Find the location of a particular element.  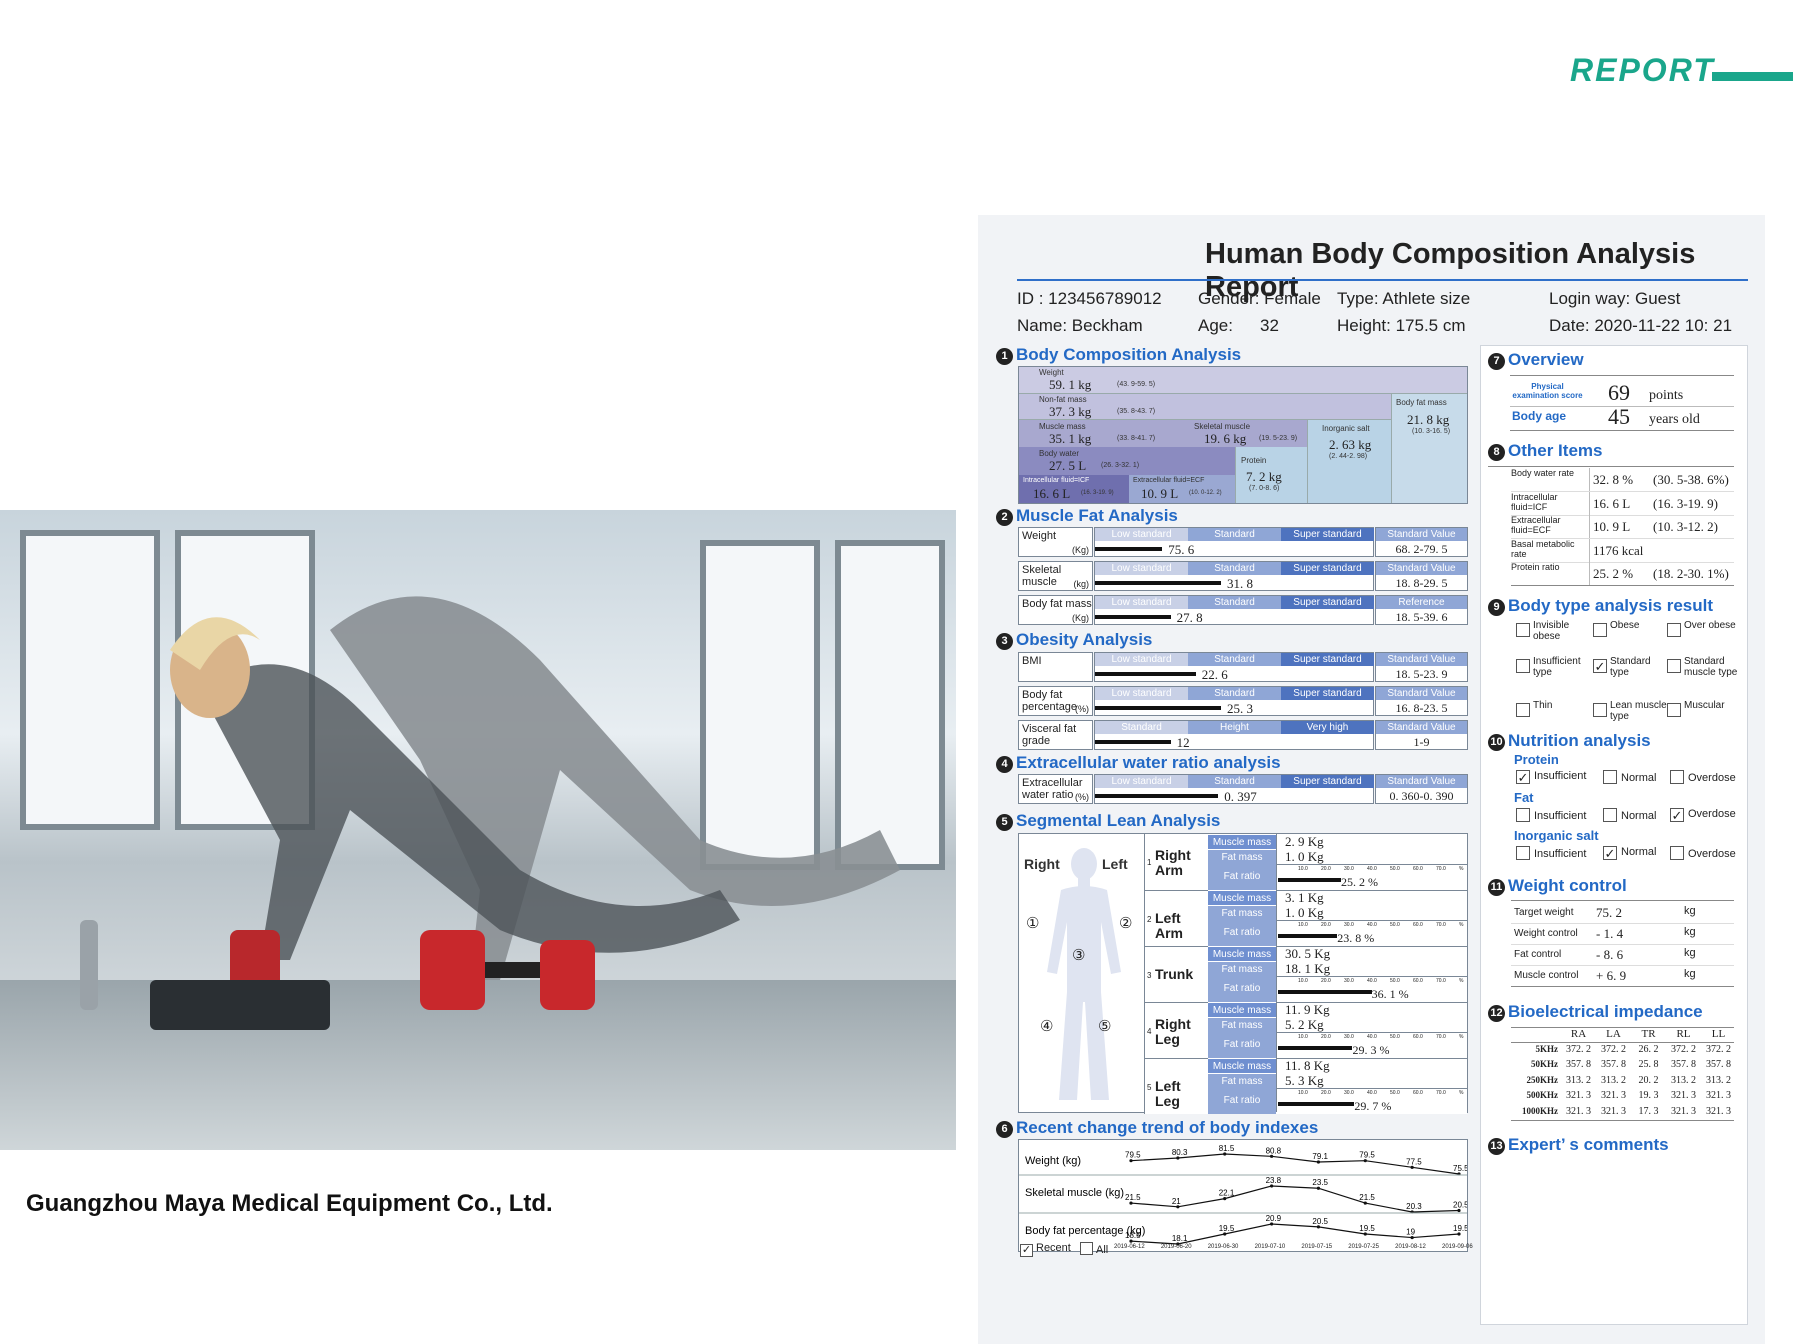

body-silhouette-icon is located at coordinates (1084, 974).